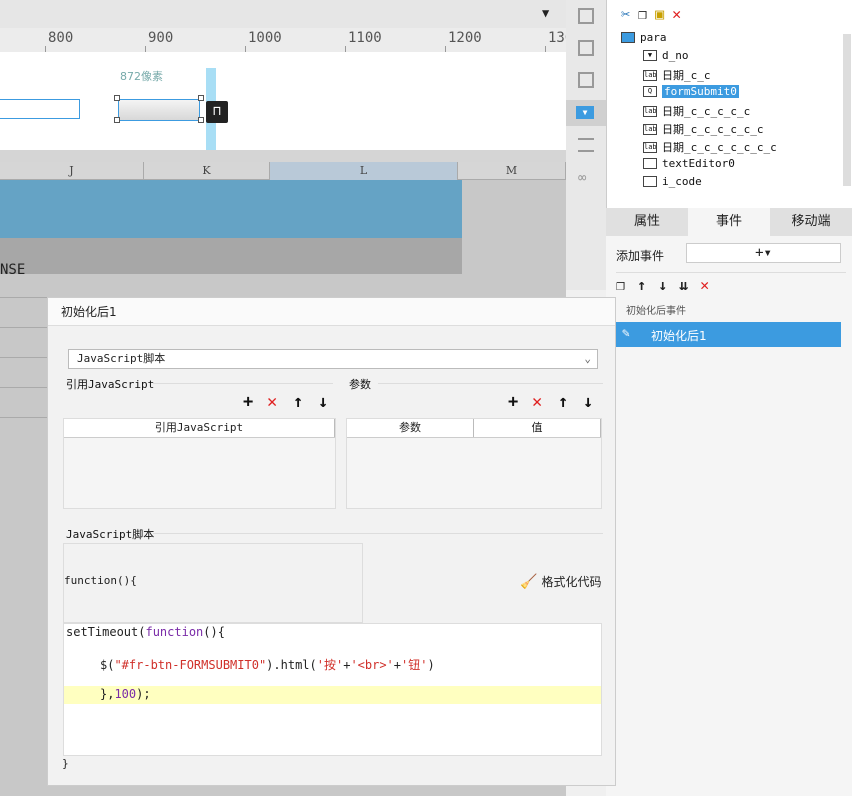  What do you see at coordinates (696, 111) in the screenshot?
I see `tree-item: lab 日期_c_c_c_c_c` at bounding box center [696, 111].